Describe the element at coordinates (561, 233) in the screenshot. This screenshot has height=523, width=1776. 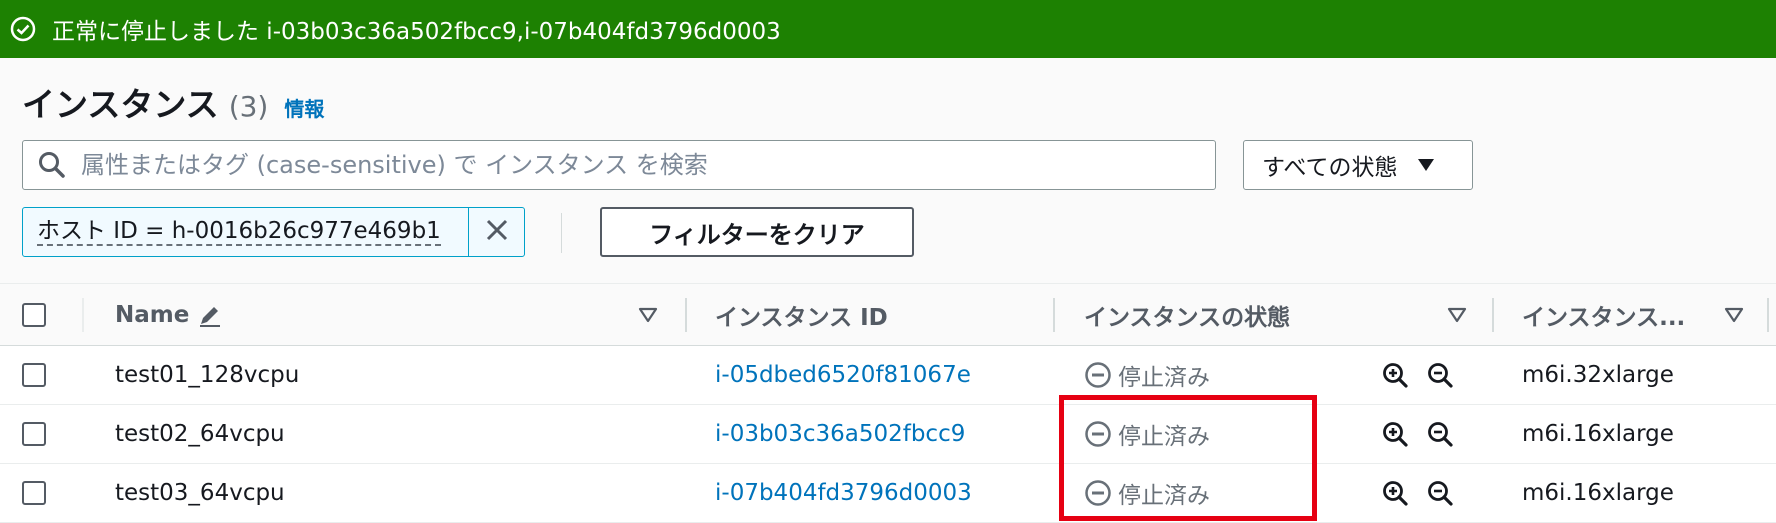
I see `divider` at that location.